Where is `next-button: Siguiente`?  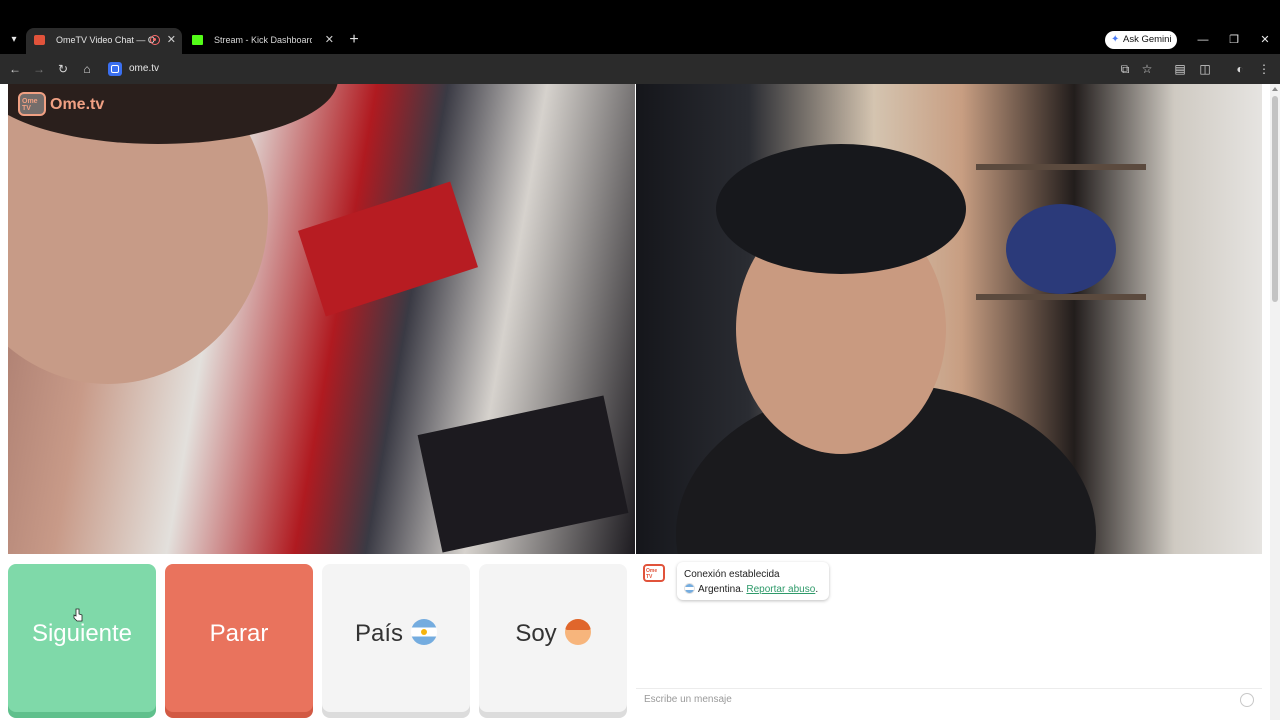 next-button: Siguiente is located at coordinates (82, 638).